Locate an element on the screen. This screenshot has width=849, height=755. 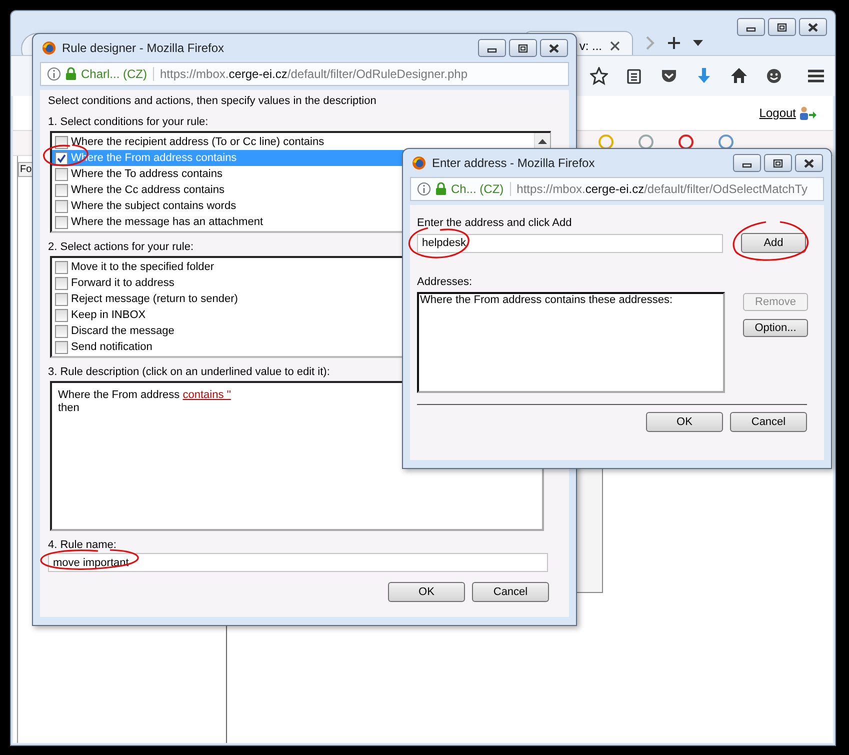
site-identity: Charl... (CZ) is located at coordinates (117, 74).